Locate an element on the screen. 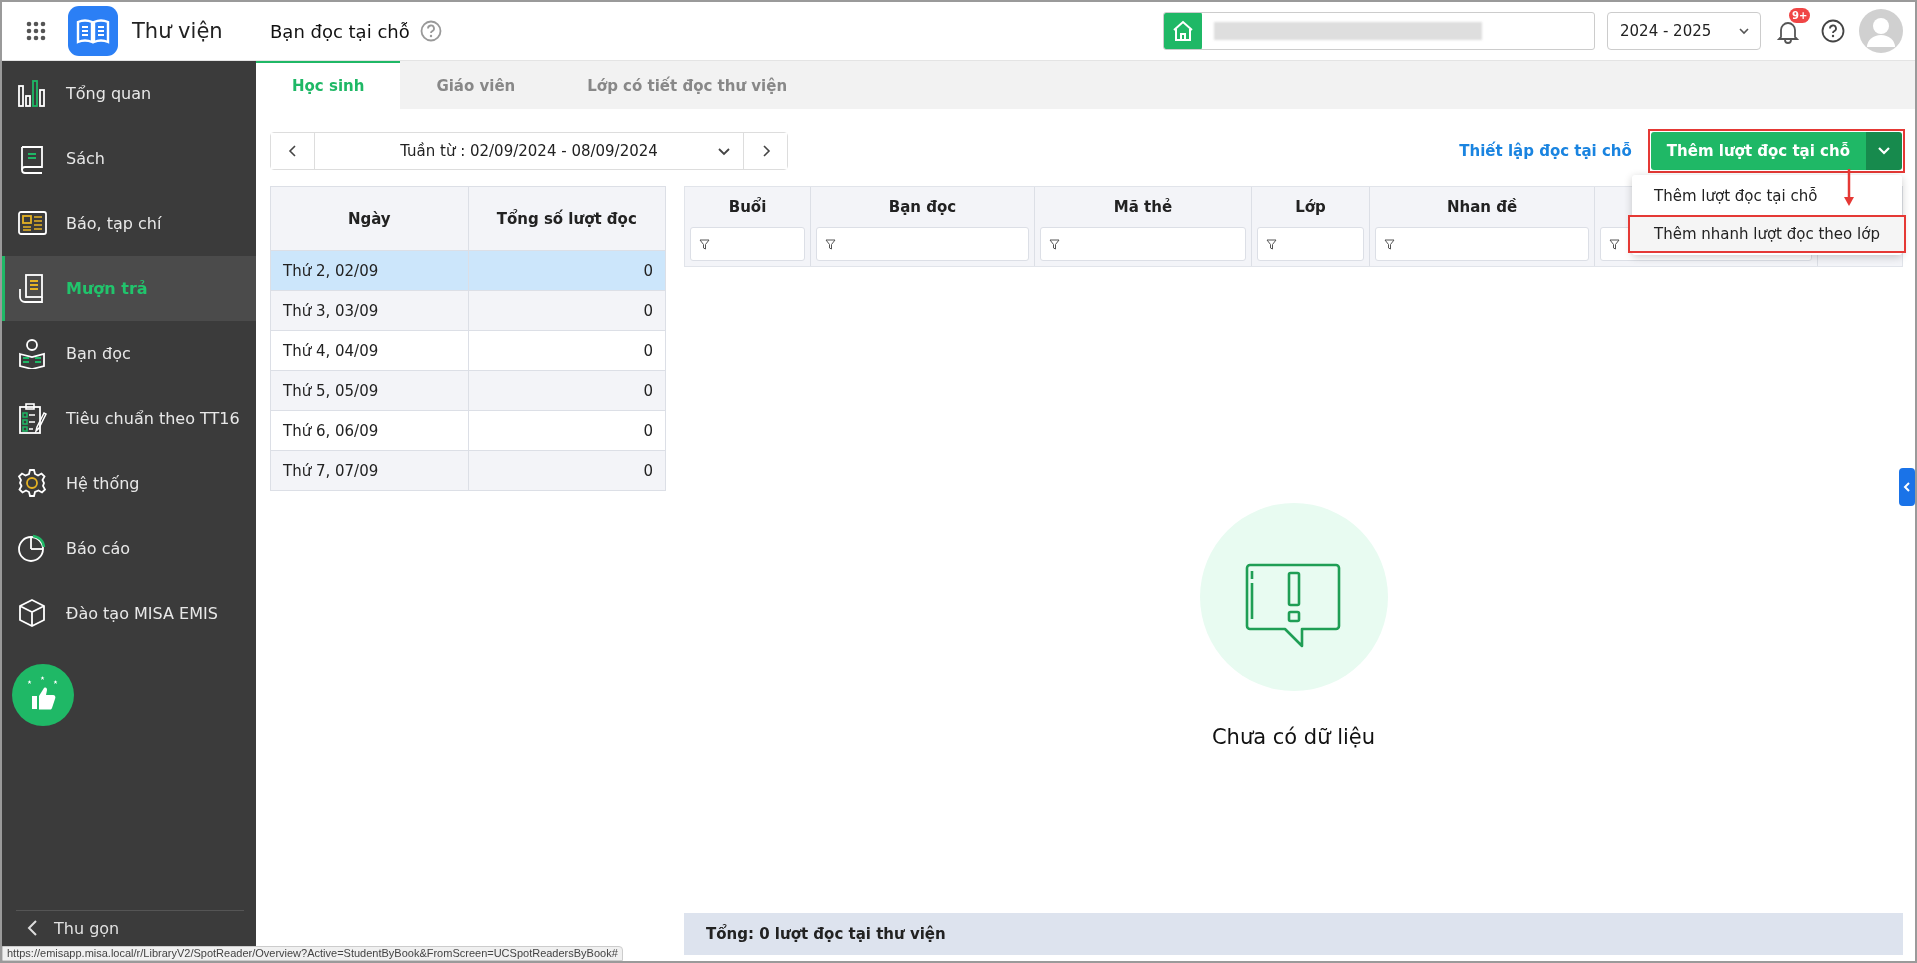  sidebar-item: Tiêu chuẩn theo TT16 is located at coordinates (129, 418).